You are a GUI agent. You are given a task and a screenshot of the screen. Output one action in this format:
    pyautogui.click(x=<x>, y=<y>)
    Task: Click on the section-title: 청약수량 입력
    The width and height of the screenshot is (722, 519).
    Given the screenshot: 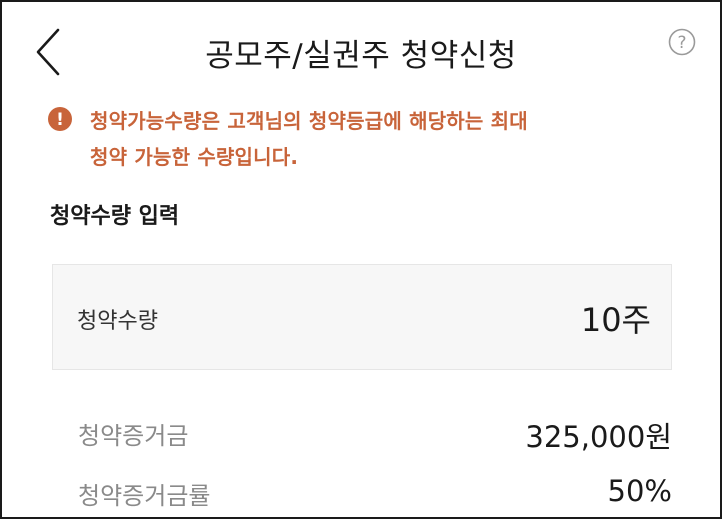 What is the action you would take?
    pyautogui.click(x=115, y=216)
    